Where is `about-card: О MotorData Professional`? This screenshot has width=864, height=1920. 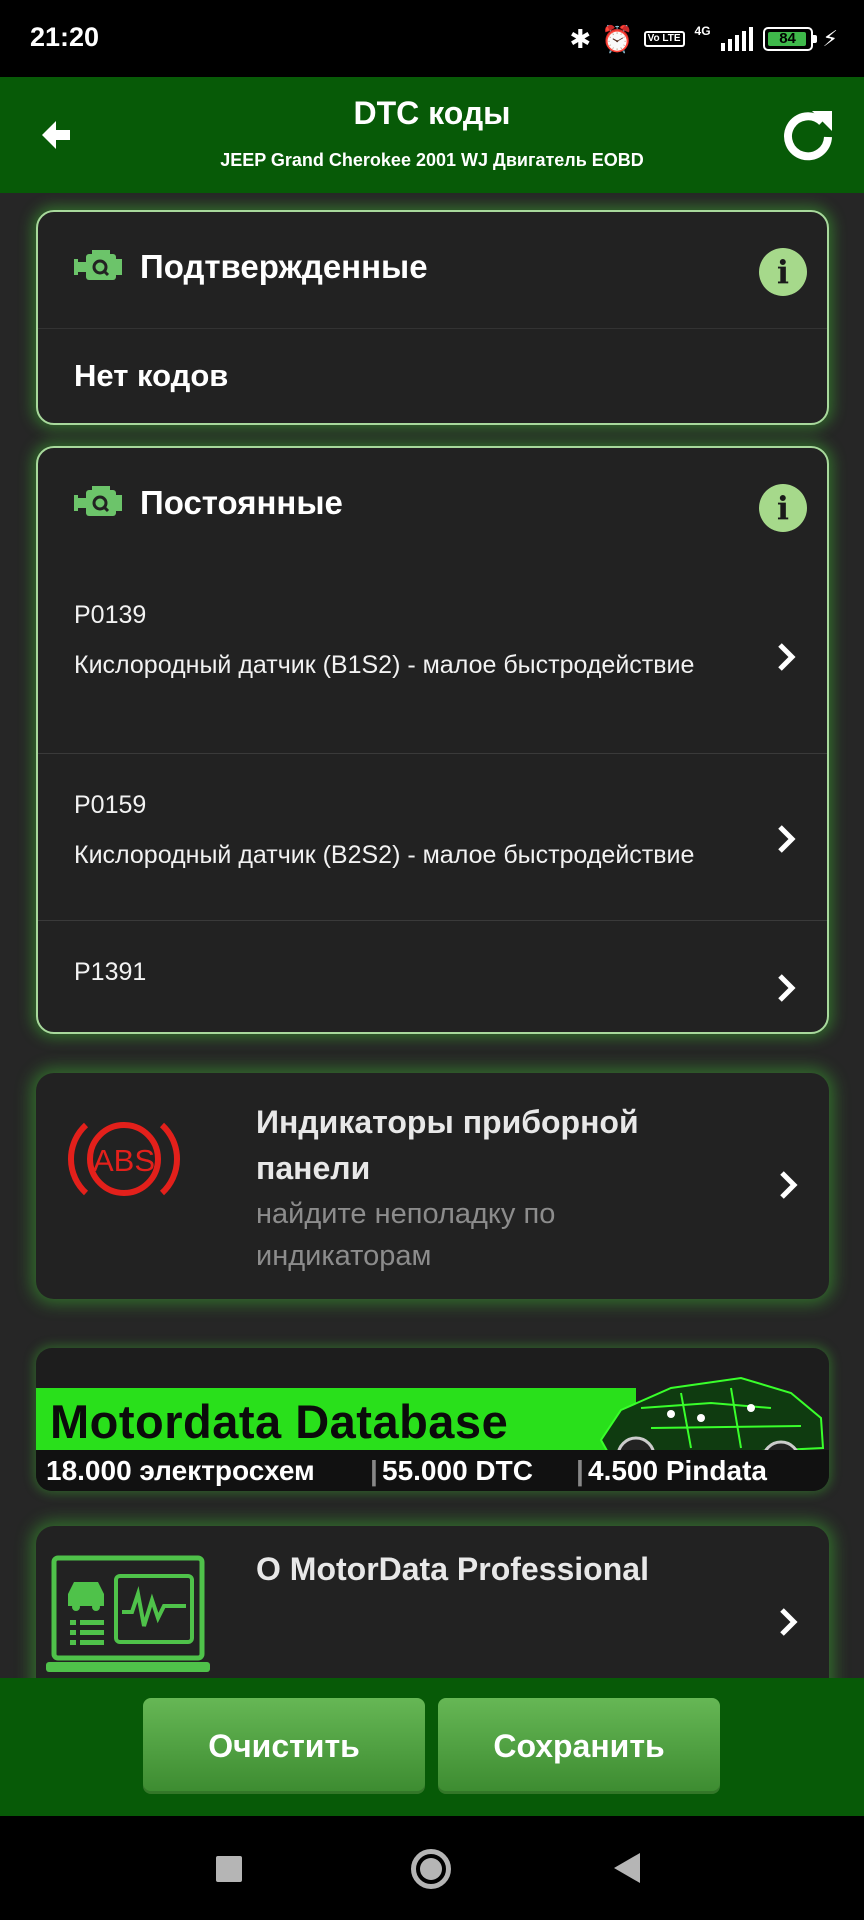 about-card: О MotorData Professional is located at coordinates (432, 1602).